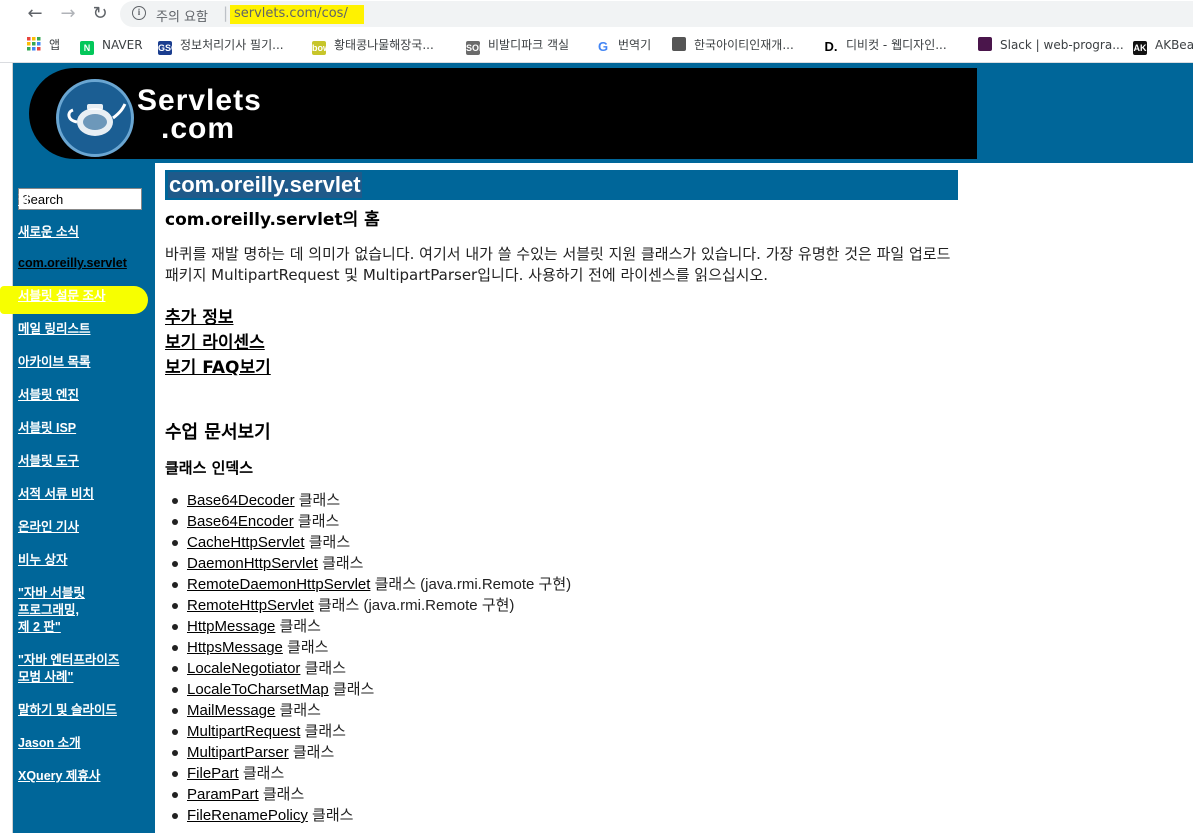 The width and height of the screenshot is (1193, 833). What do you see at coordinates (297, 14) in the screenshot?
I see `url-text: servlets.com/cos/` at bounding box center [297, 14].